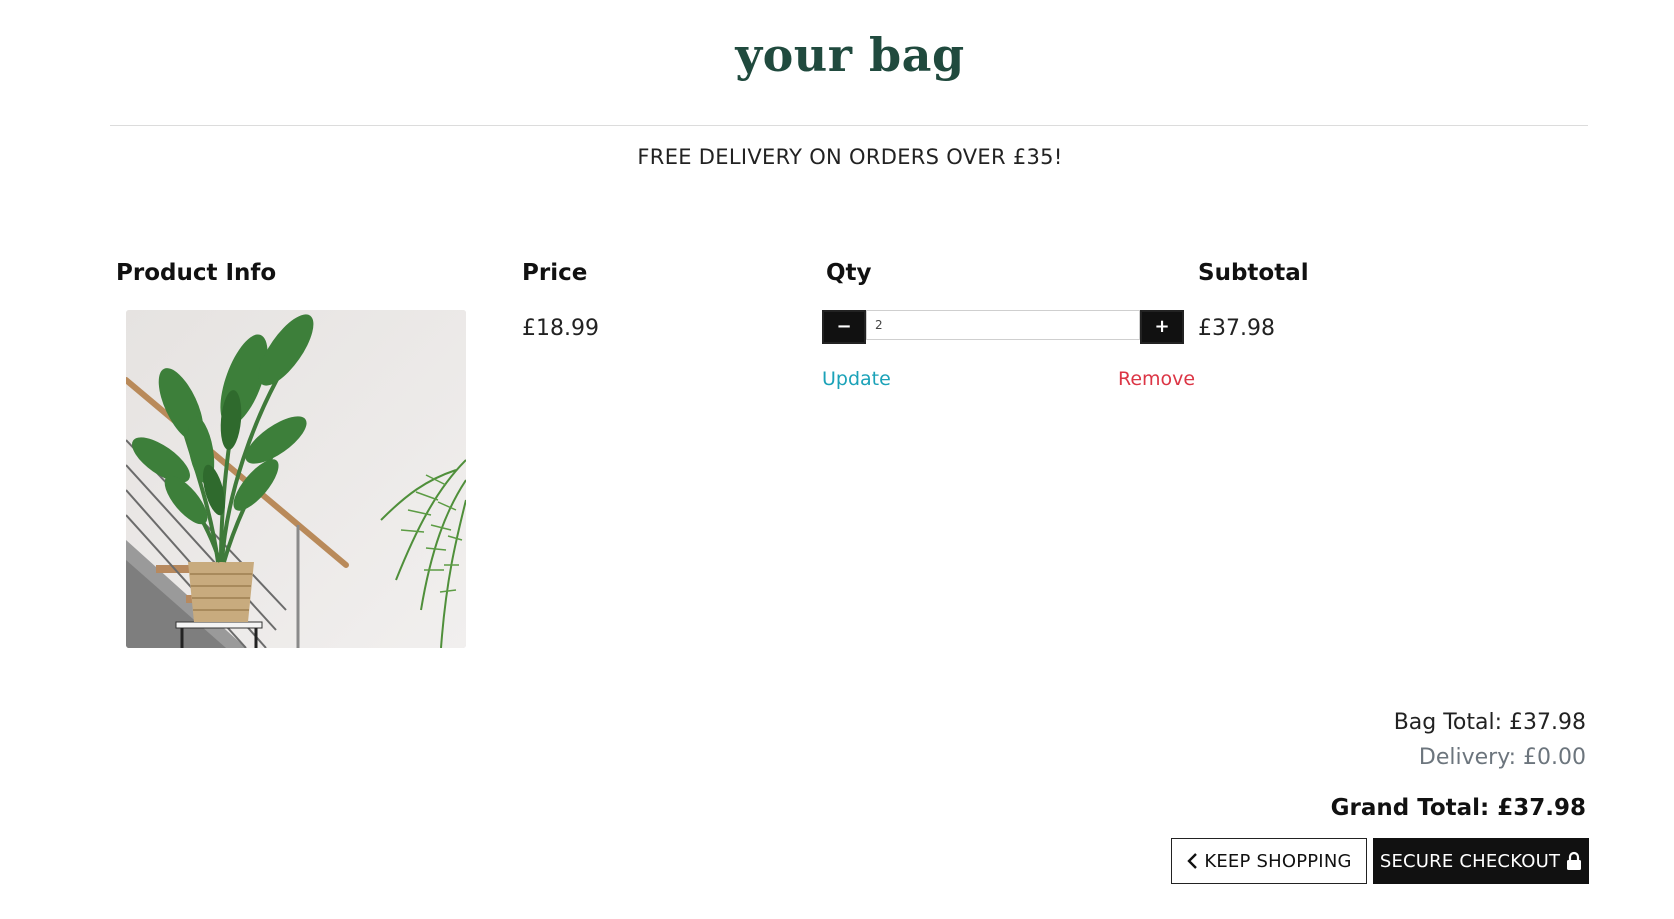 This screenshot has width=1674, height=919. I want to click on header-subtotal: Subtotal, so click(1253, 273).